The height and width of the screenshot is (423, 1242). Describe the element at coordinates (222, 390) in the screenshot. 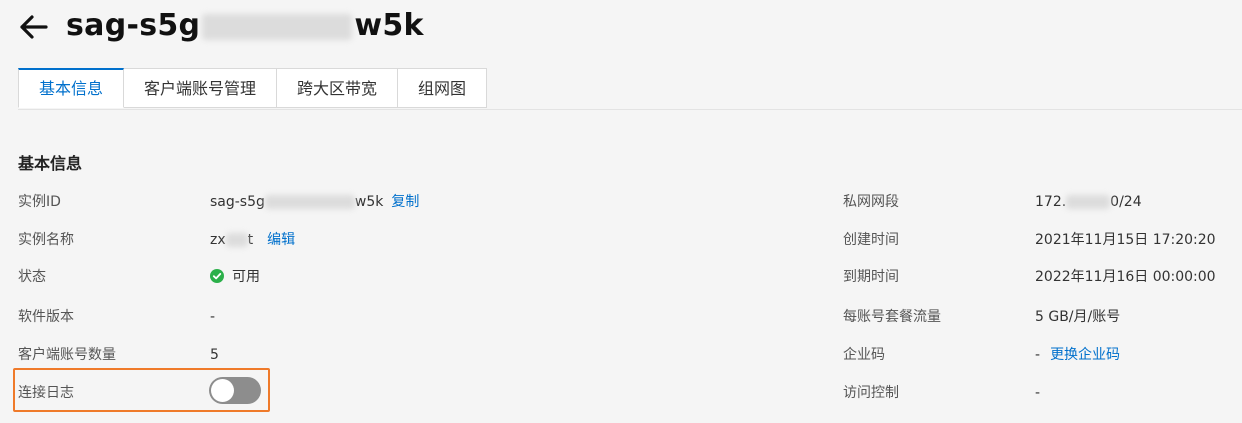

I see `toggle-knob` at that location.